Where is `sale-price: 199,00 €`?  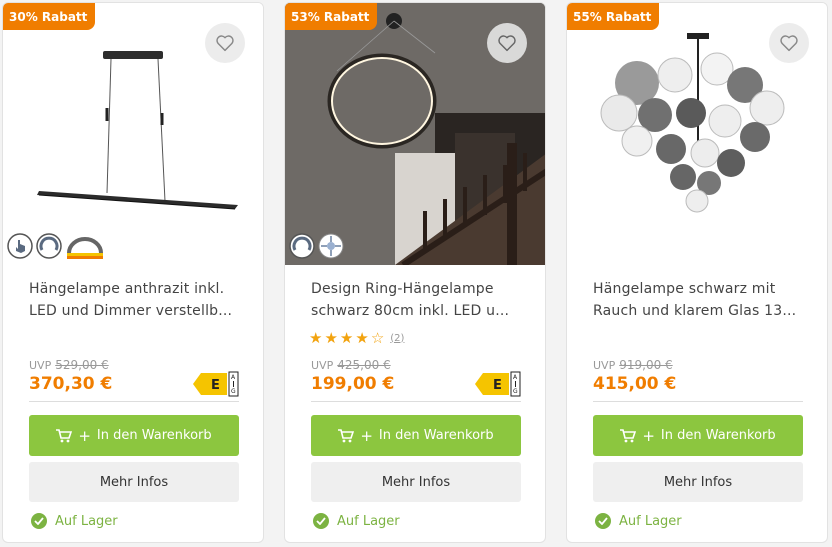
sale-price: 199,00 € is located at coordinates (353, 384).